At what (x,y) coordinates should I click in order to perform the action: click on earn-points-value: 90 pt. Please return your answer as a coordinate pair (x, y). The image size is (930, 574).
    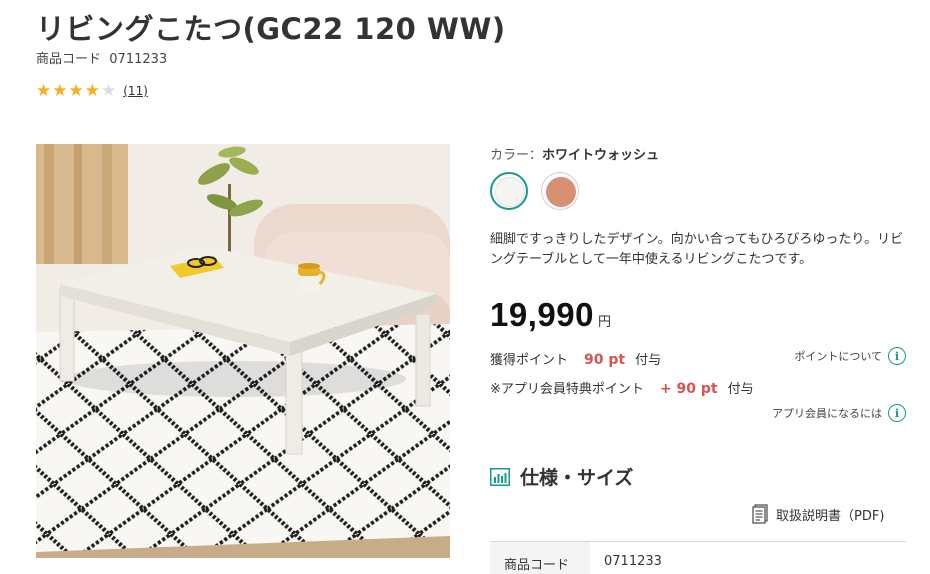
    Looking at the image, I should click on (605, 360).